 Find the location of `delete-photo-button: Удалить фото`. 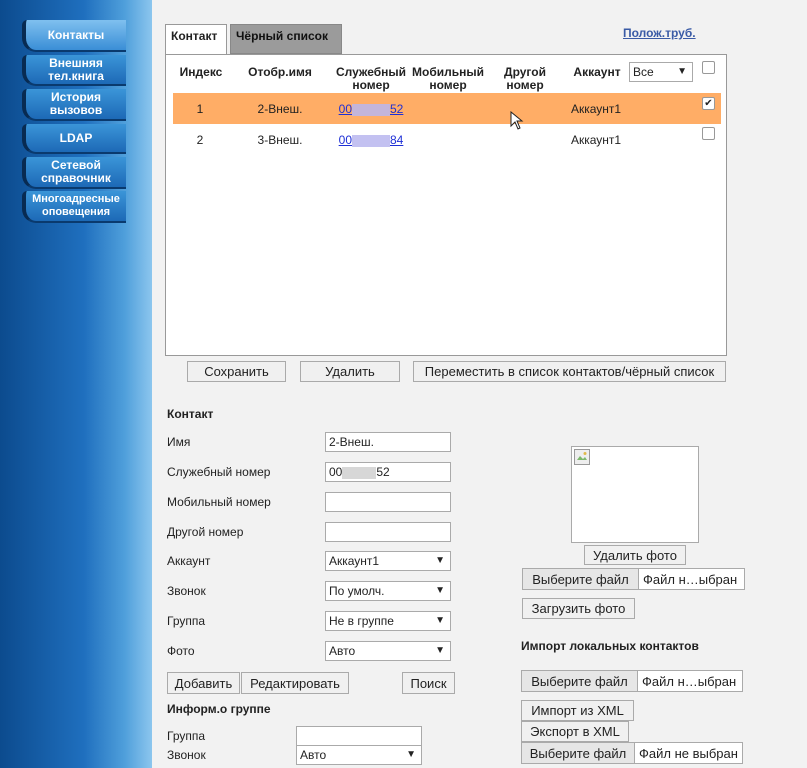

delete-photo-button: Удалить фото is located at coordinates (635, 555).